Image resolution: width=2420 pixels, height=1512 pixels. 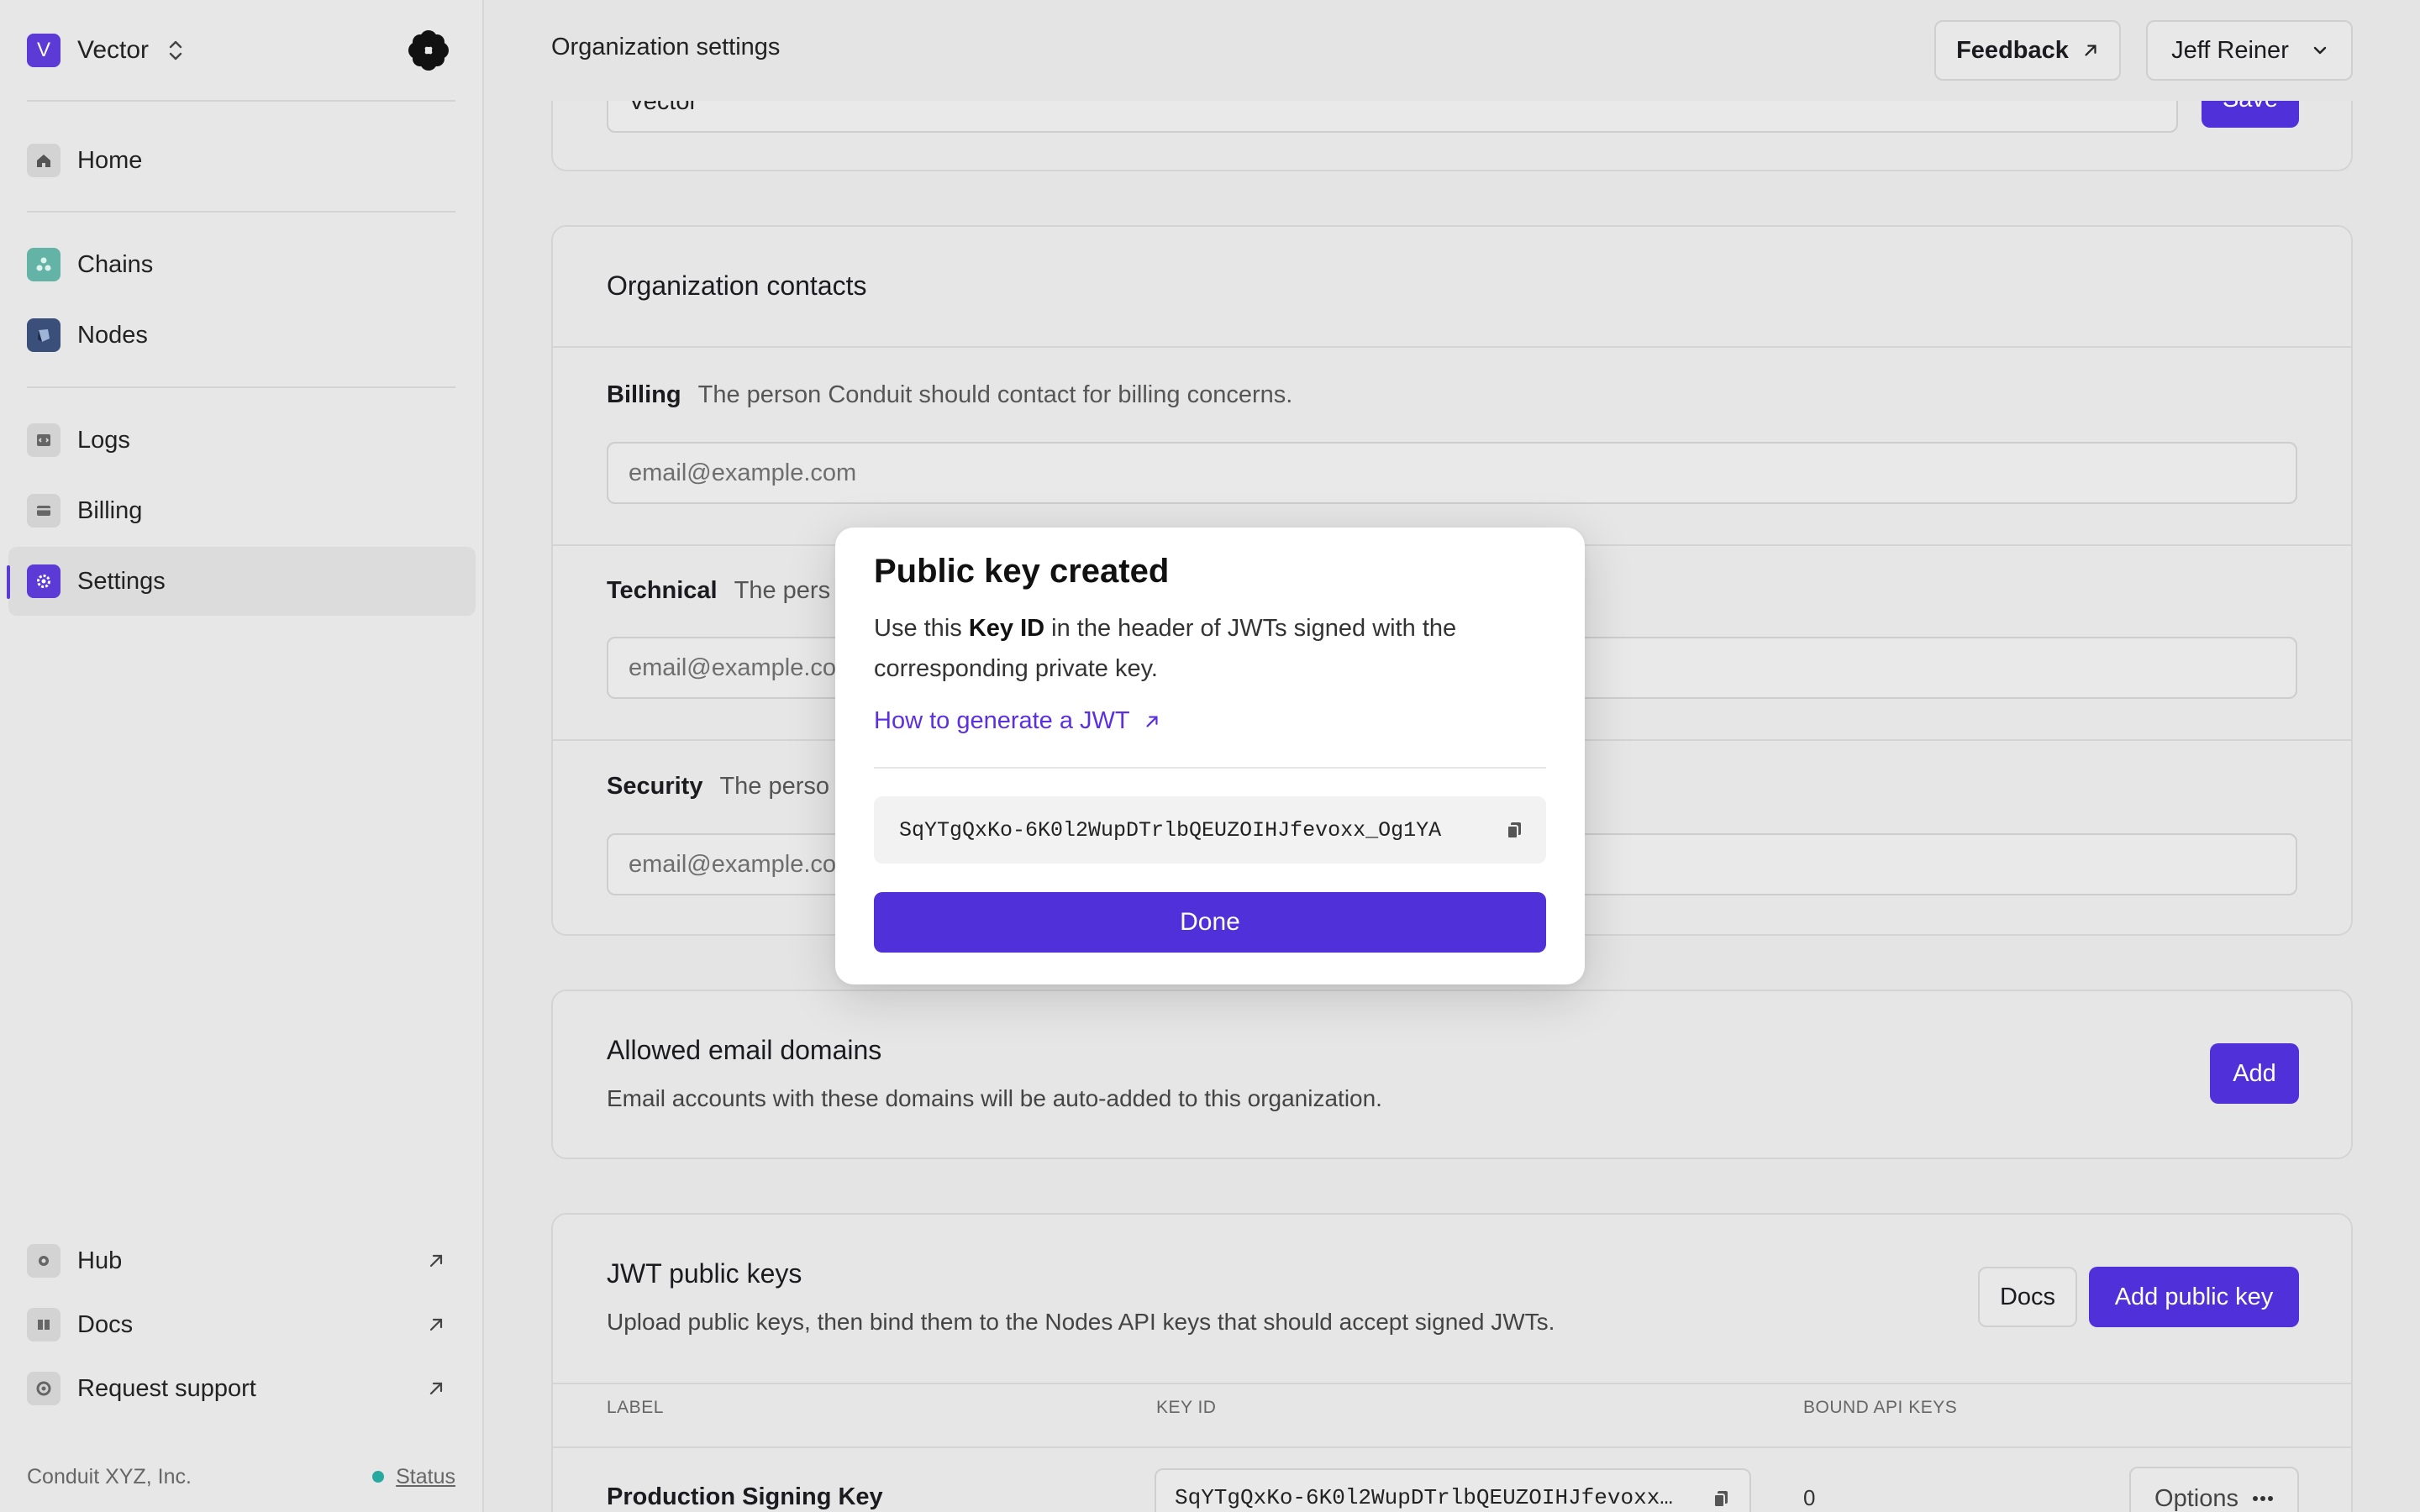 I want to click on more-icon, so click(x=2263, y=1498).